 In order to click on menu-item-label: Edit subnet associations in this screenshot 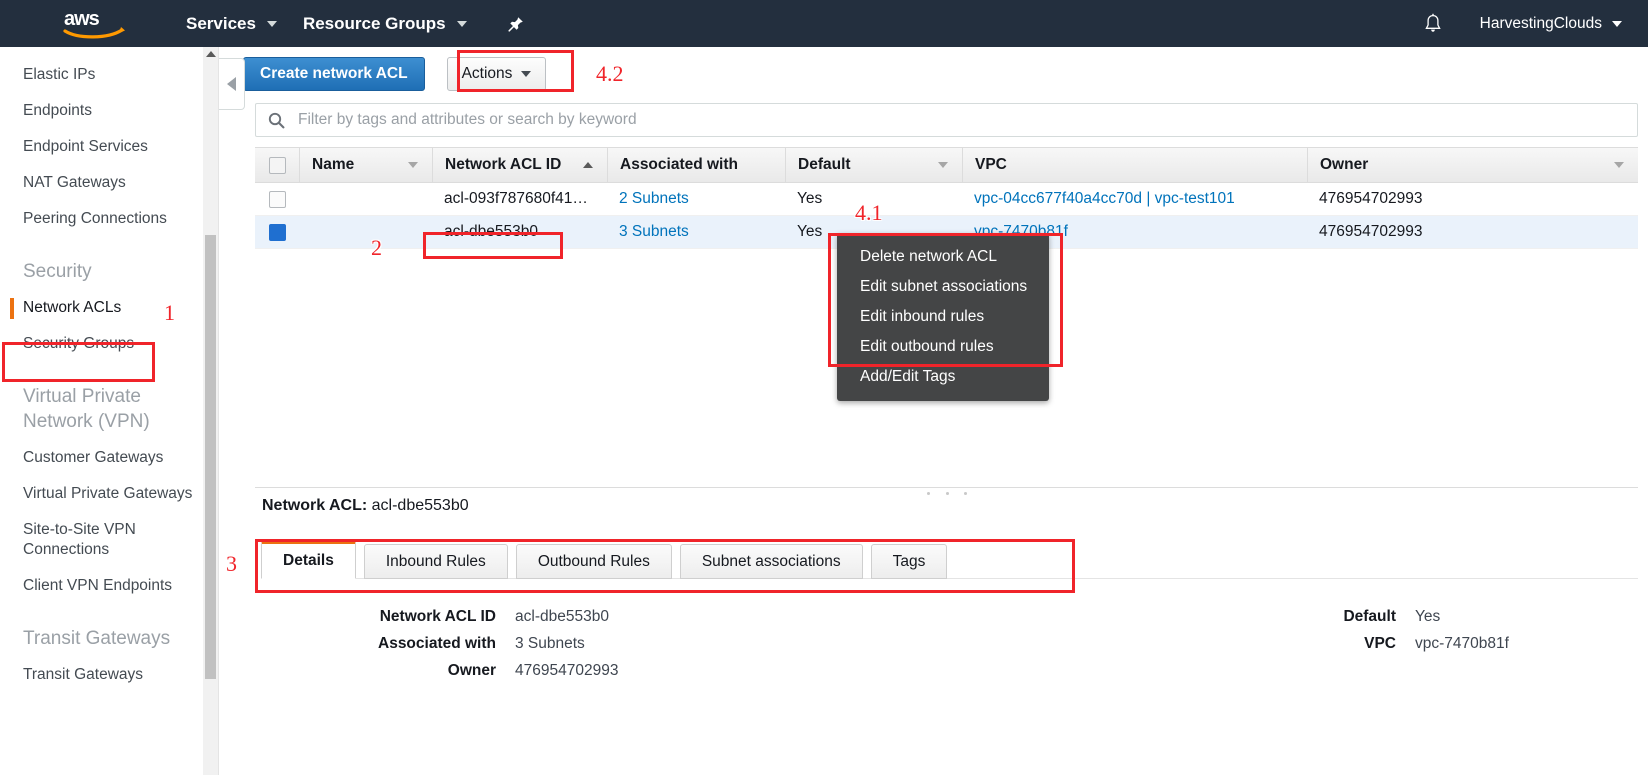, I will do `click(944, 286)`.